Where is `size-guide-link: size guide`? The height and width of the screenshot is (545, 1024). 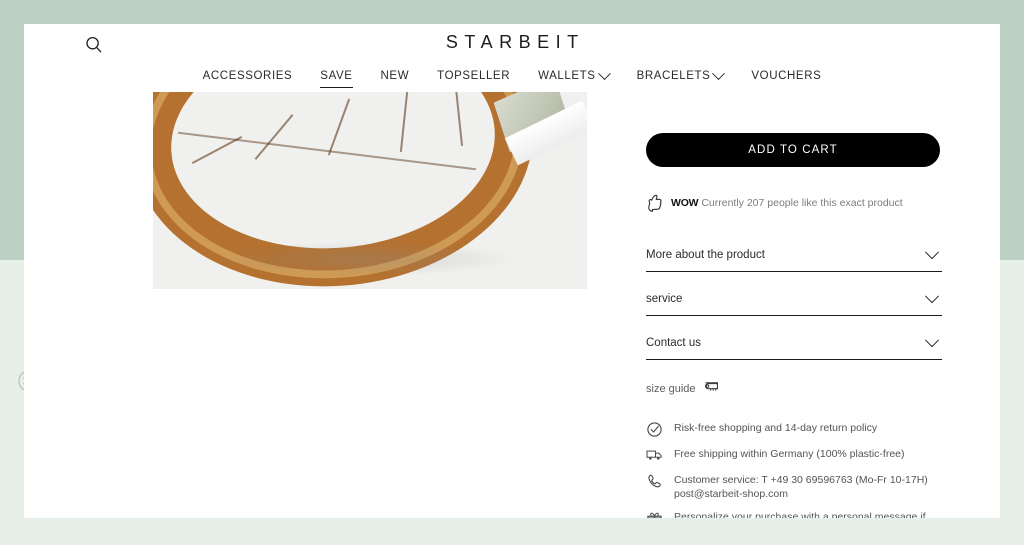 size-guide-link: size guide is located at coordinates (794, 388).